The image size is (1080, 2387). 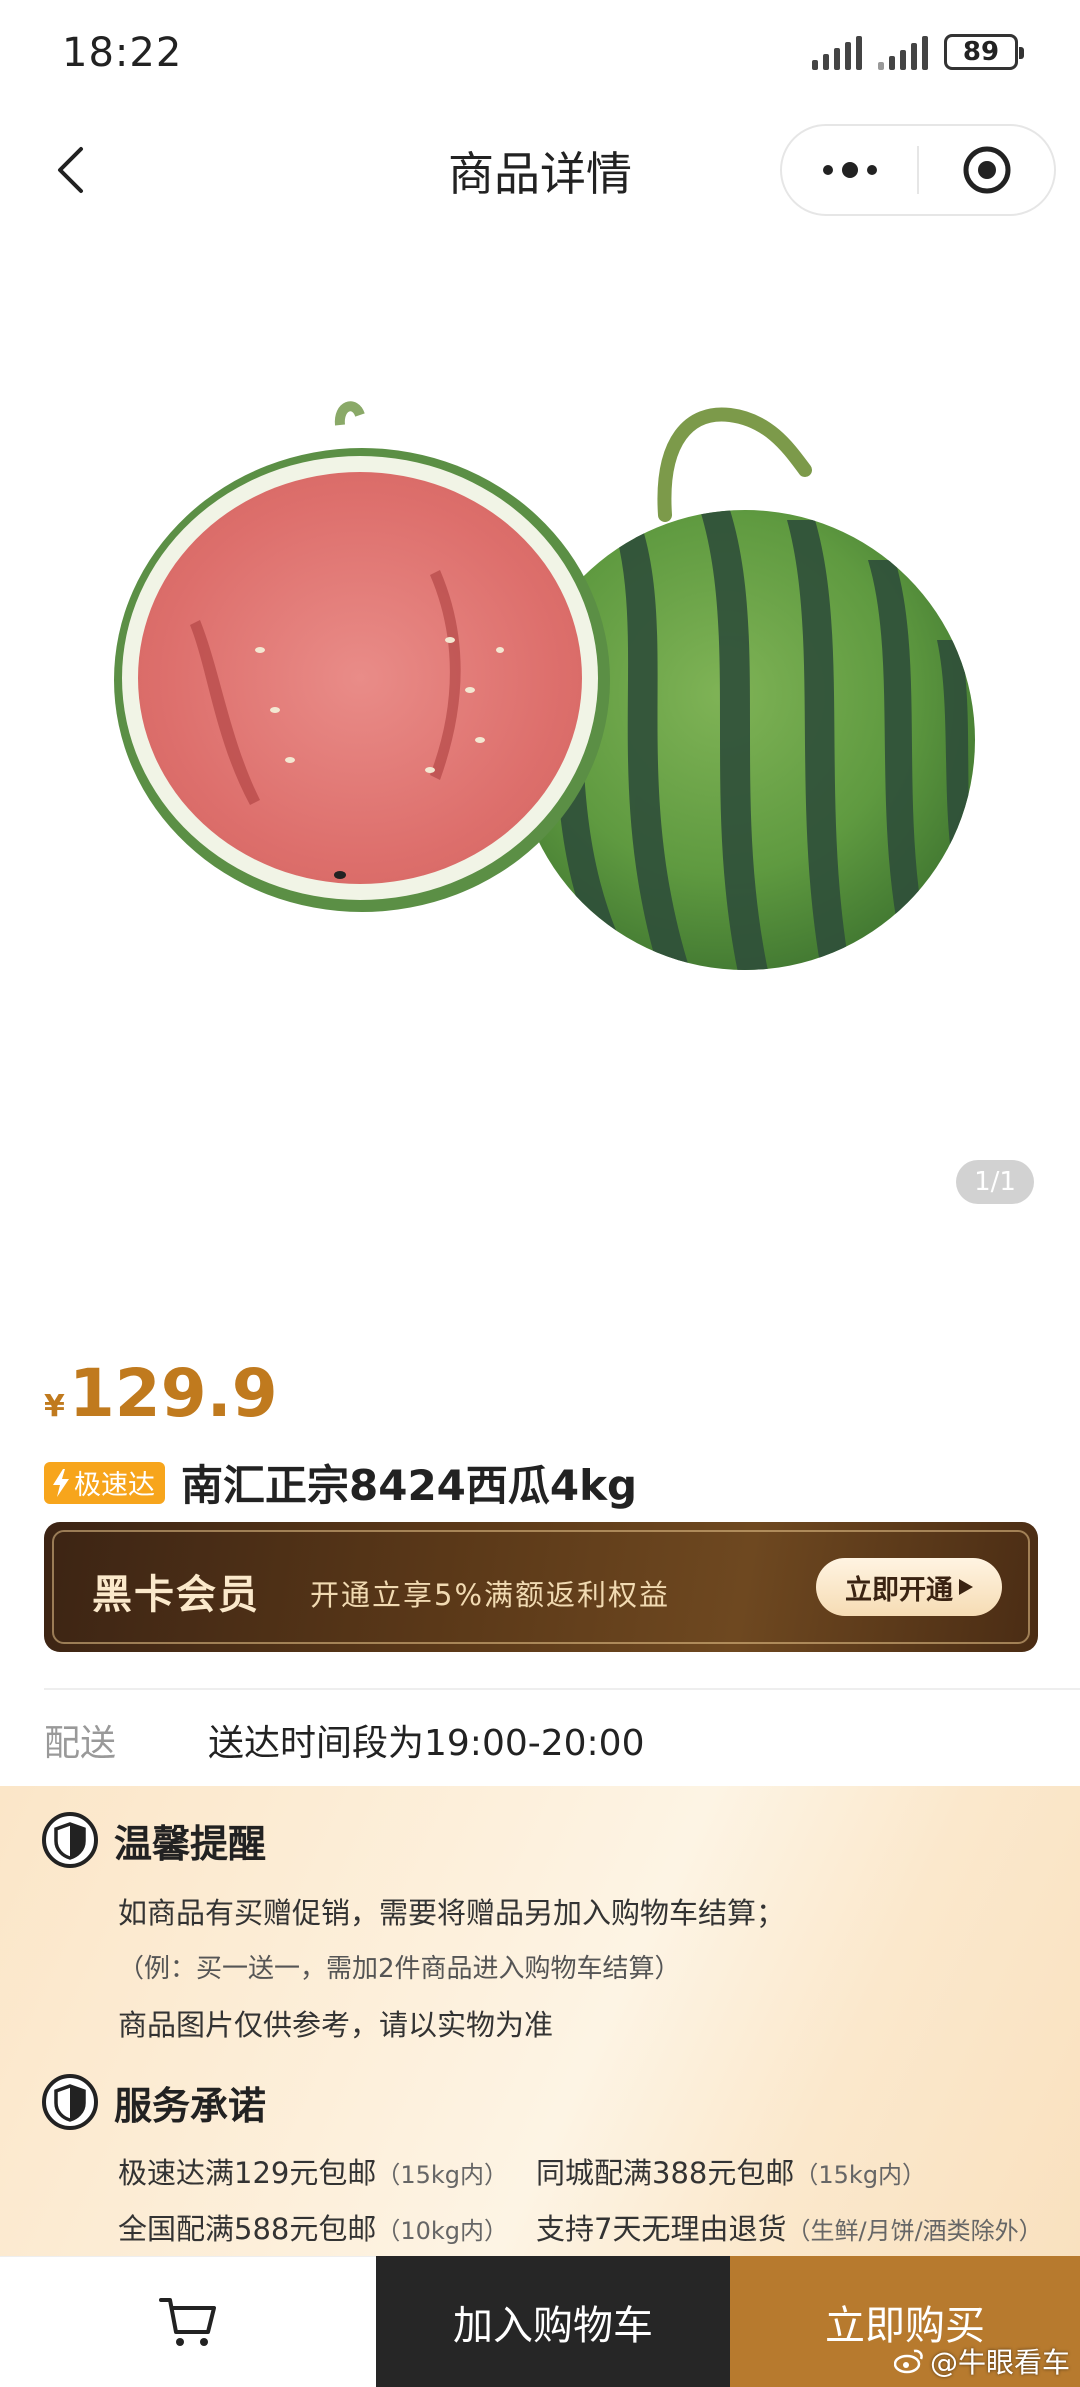 I want to click on reminder-line-2: （例：买一送一，需加2件商品进入购物车结算）, so click(x=399, y=1969).